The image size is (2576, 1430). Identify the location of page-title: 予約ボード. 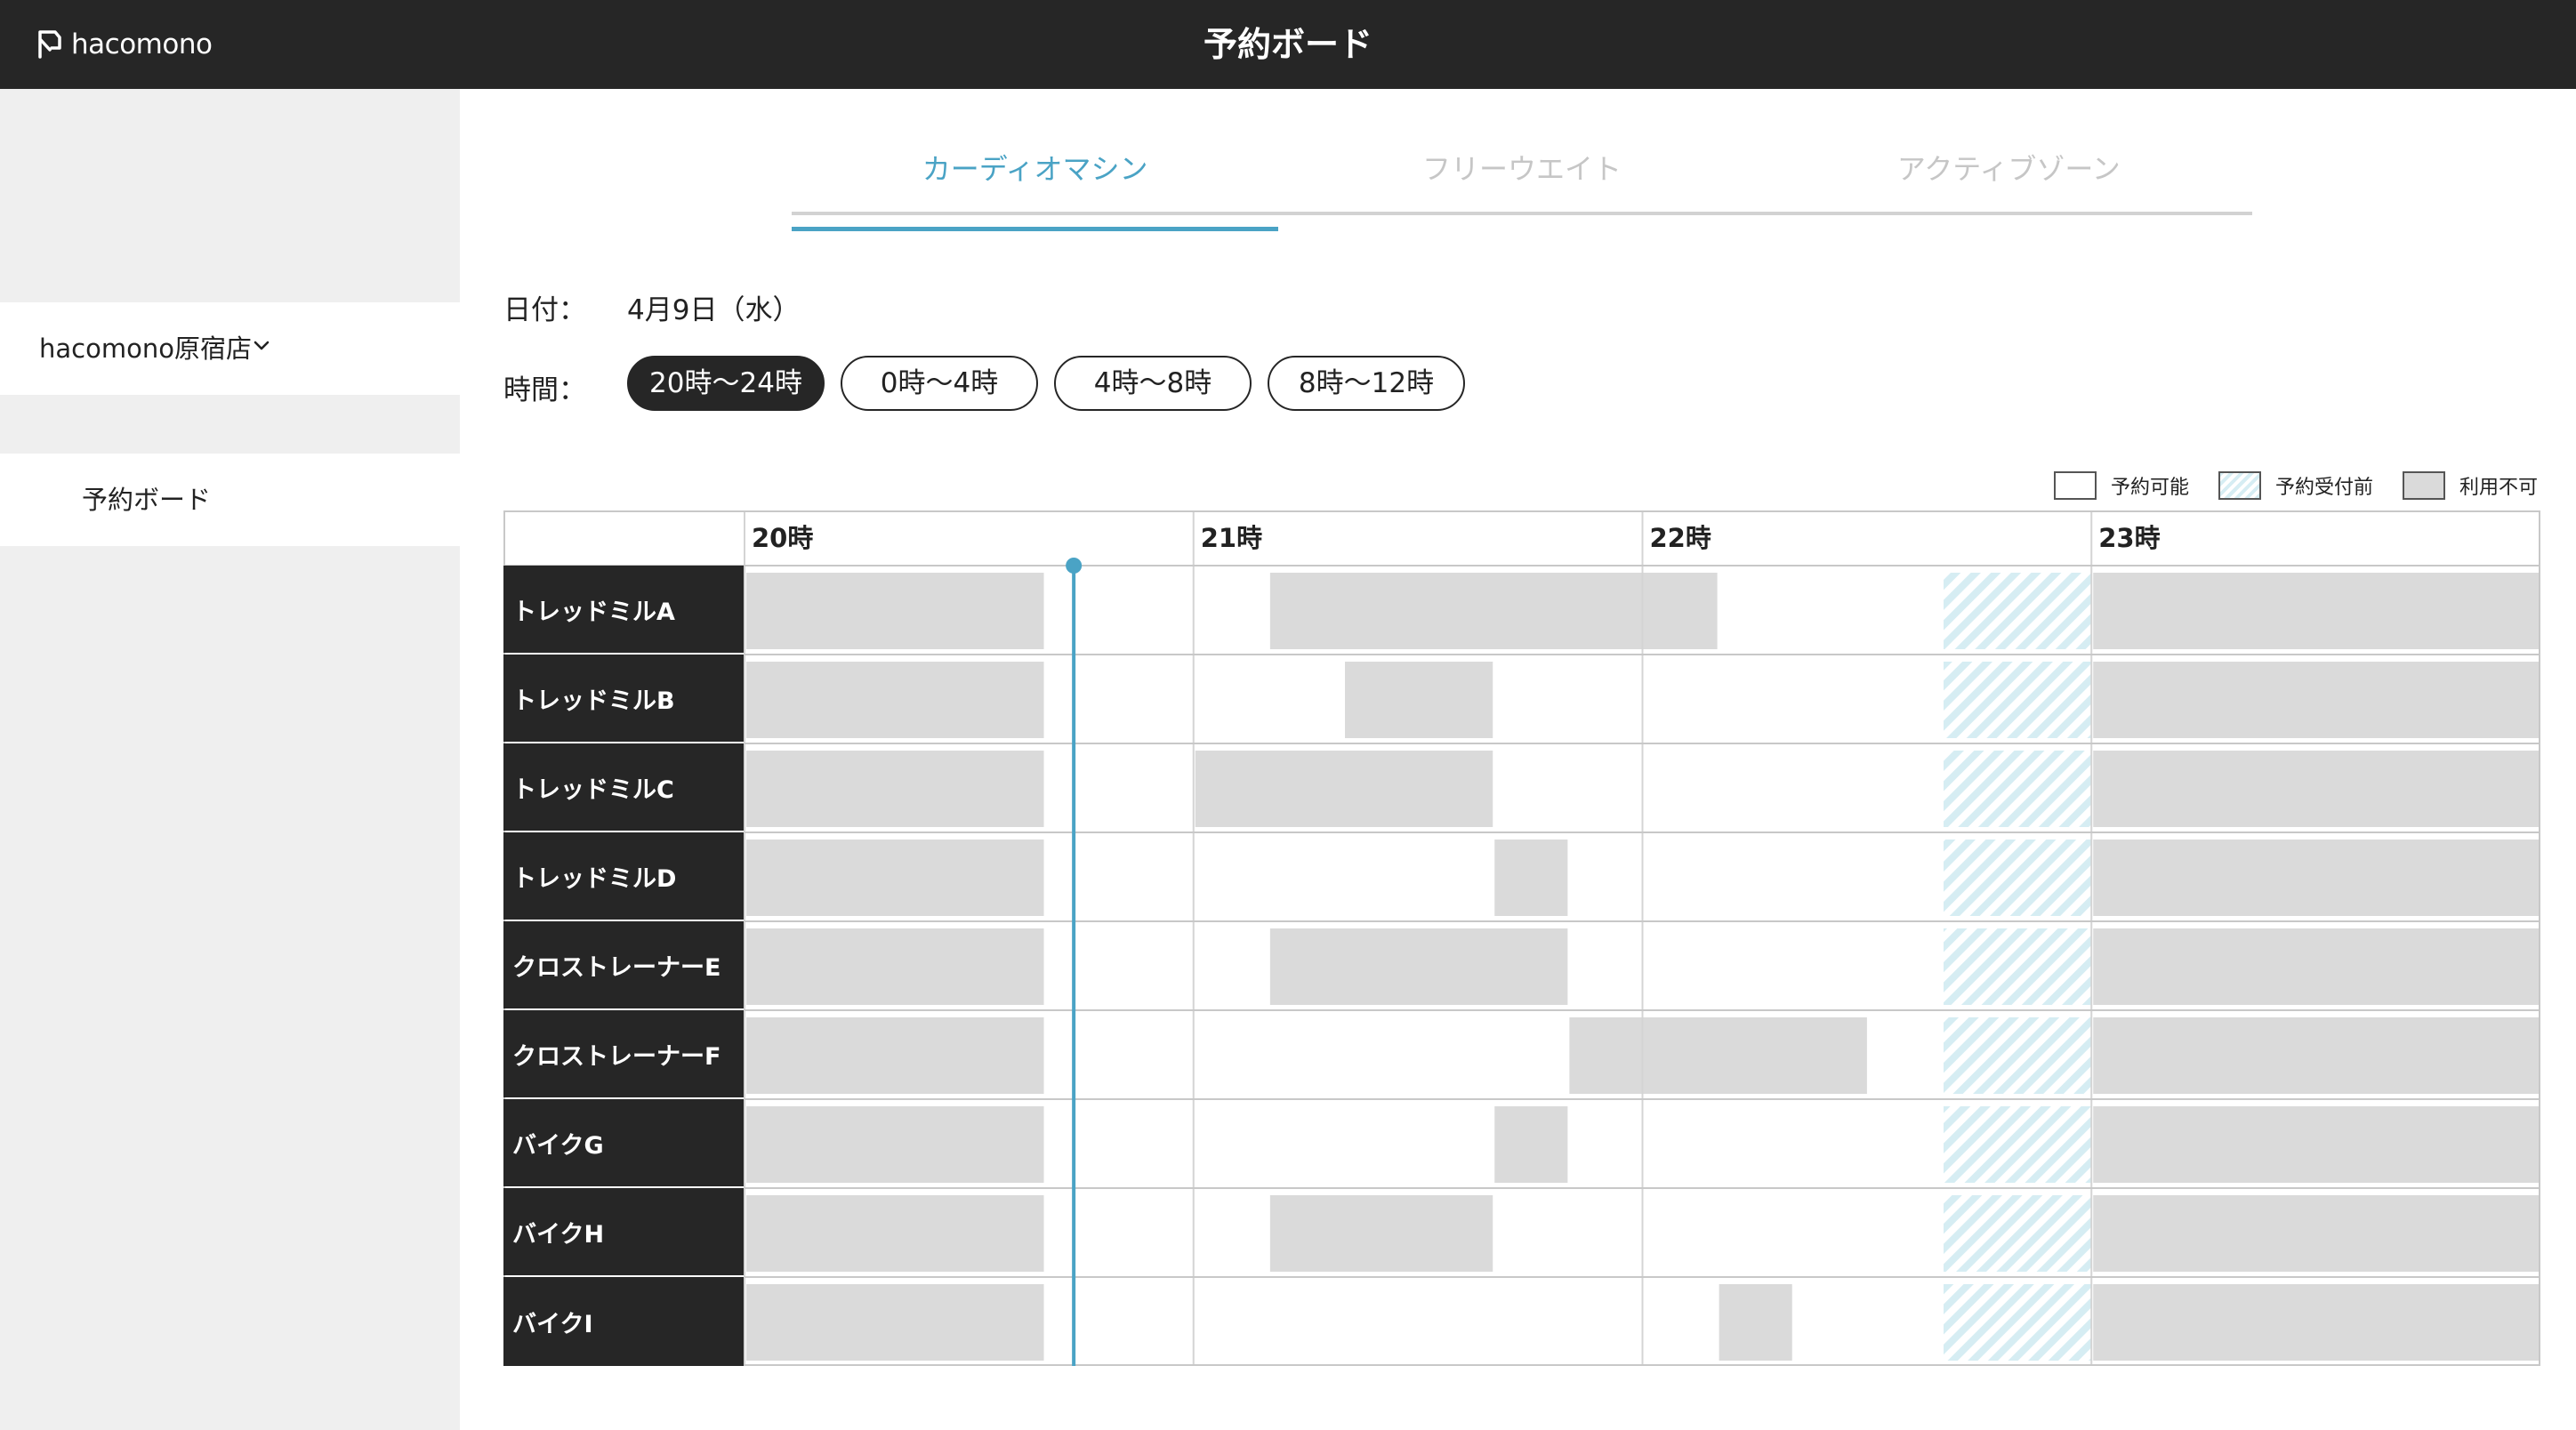
(1288, 44).